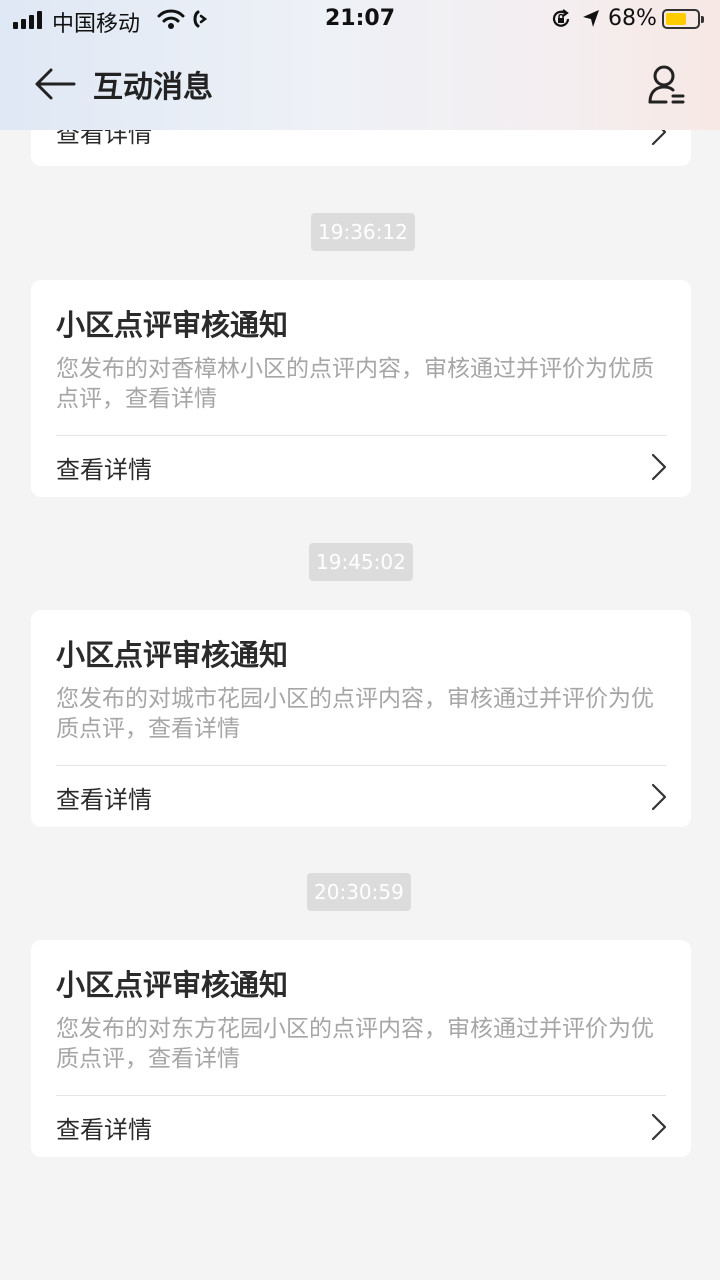  Describe the element at coordinates (683, 19) in the screenshot. I see `battery-icon` at that location.